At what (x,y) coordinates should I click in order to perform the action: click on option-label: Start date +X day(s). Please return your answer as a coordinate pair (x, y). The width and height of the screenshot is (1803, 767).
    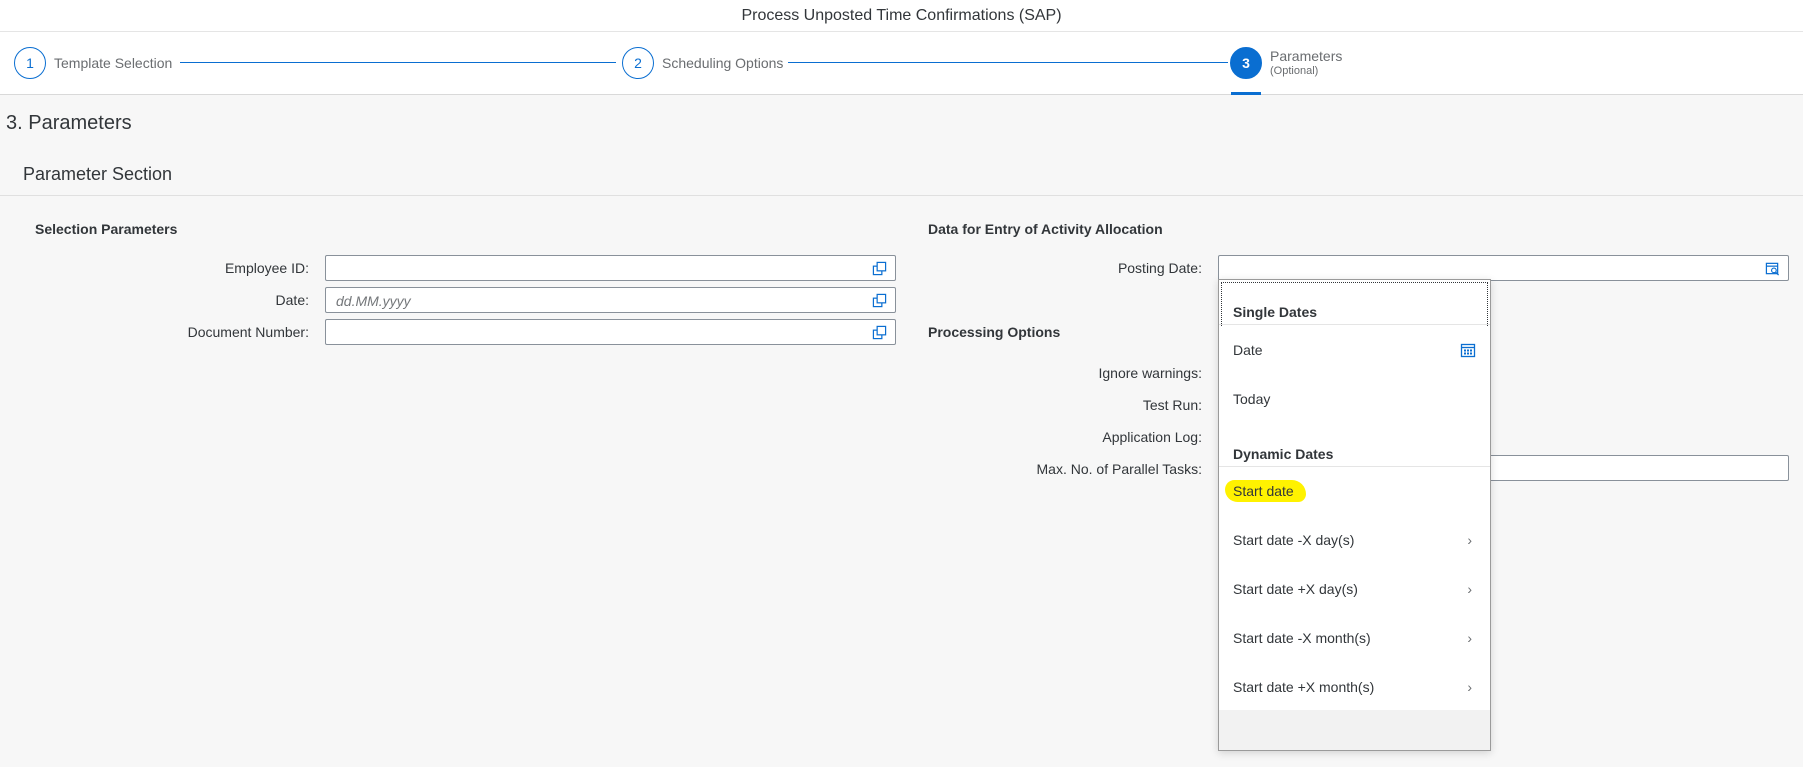
    Looking at the image, I should click on (1295, 589).